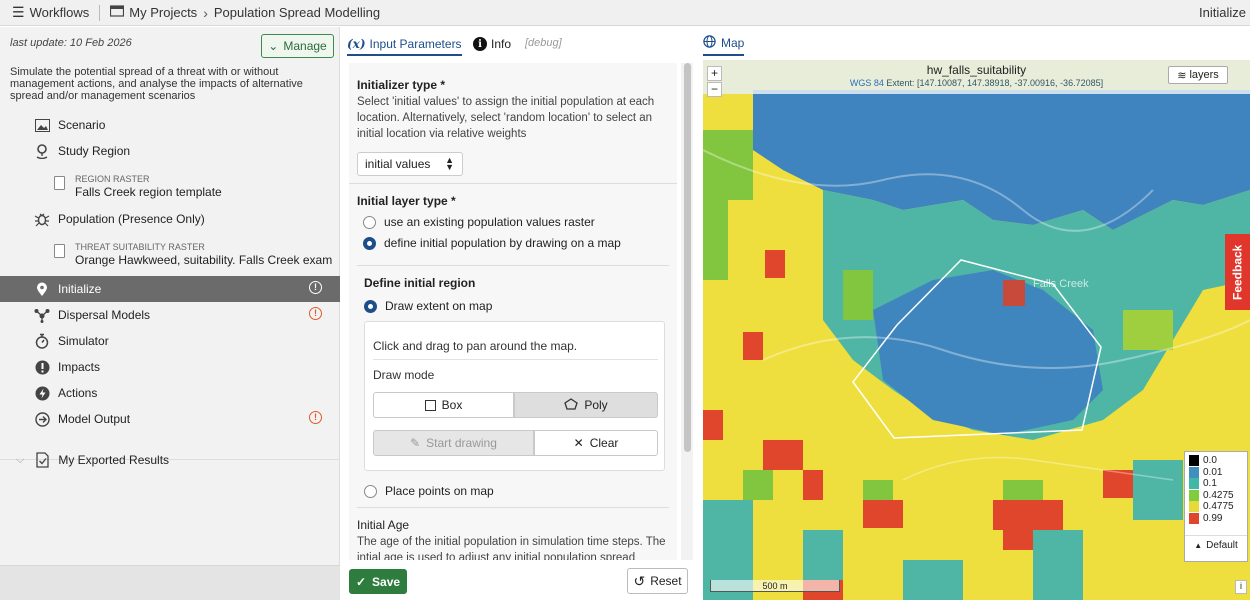 This screenshot has height=600, width=1250. I want to click on legend-label: 0.4775, so click(1218, 507).